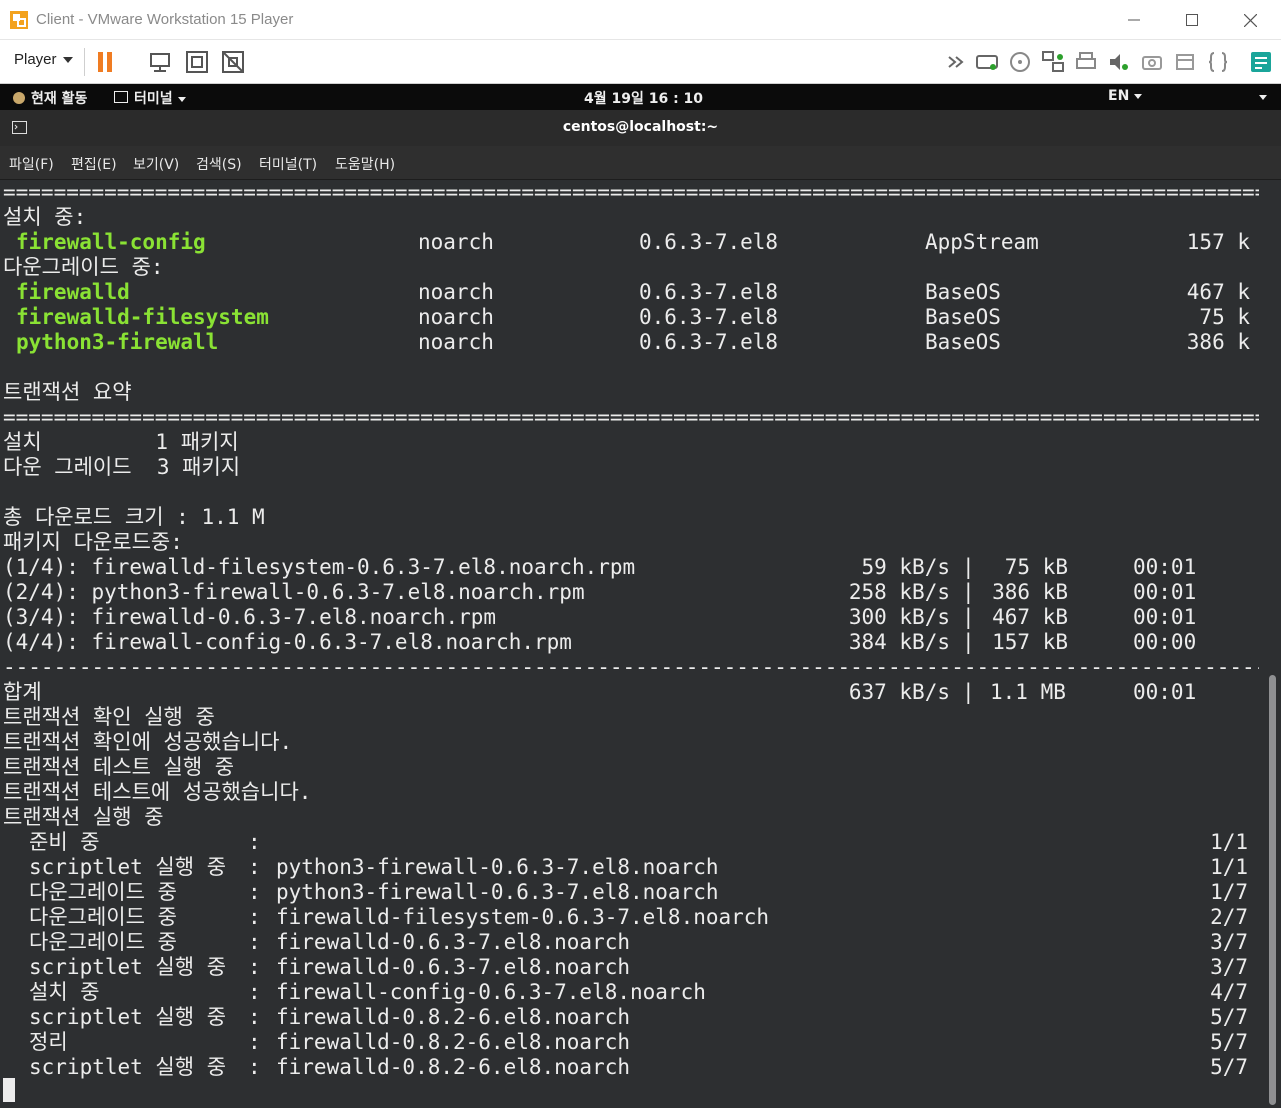 The height and width of the screenshot is (1108, 1281). What do you see at coordinates (94, 164) in the screenshot?
I see `menu-edit: 편집(E)` at bounding box center [94, 164].